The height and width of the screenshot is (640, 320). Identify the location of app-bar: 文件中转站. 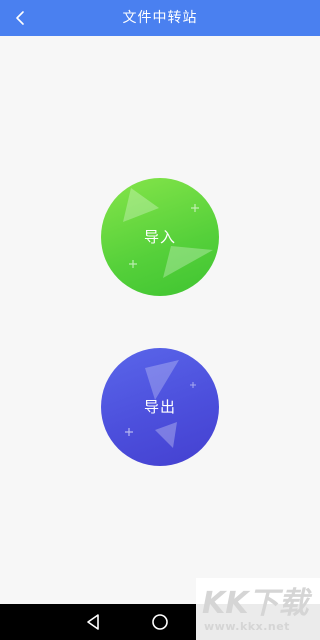
(160, 18).